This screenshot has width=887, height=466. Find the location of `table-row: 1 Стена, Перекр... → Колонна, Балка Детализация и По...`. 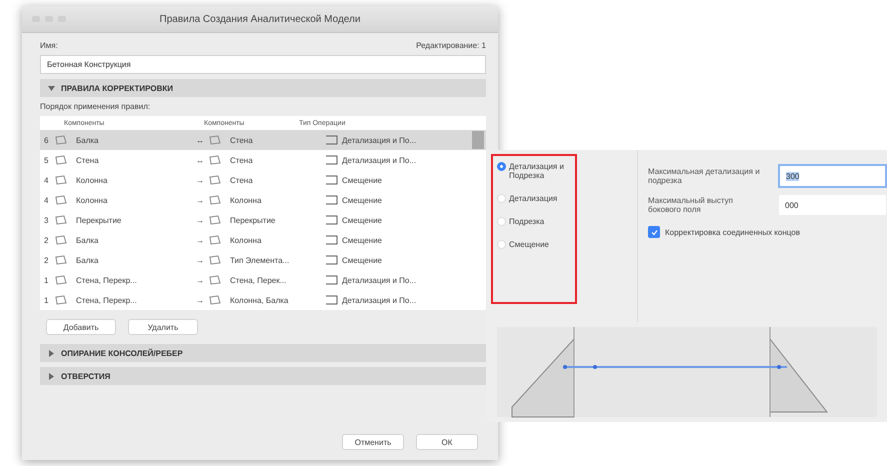

table-row: 1 Стена, Перекр... → Колонна, Балка Детализация и По... is located at coordinates (263, 300).